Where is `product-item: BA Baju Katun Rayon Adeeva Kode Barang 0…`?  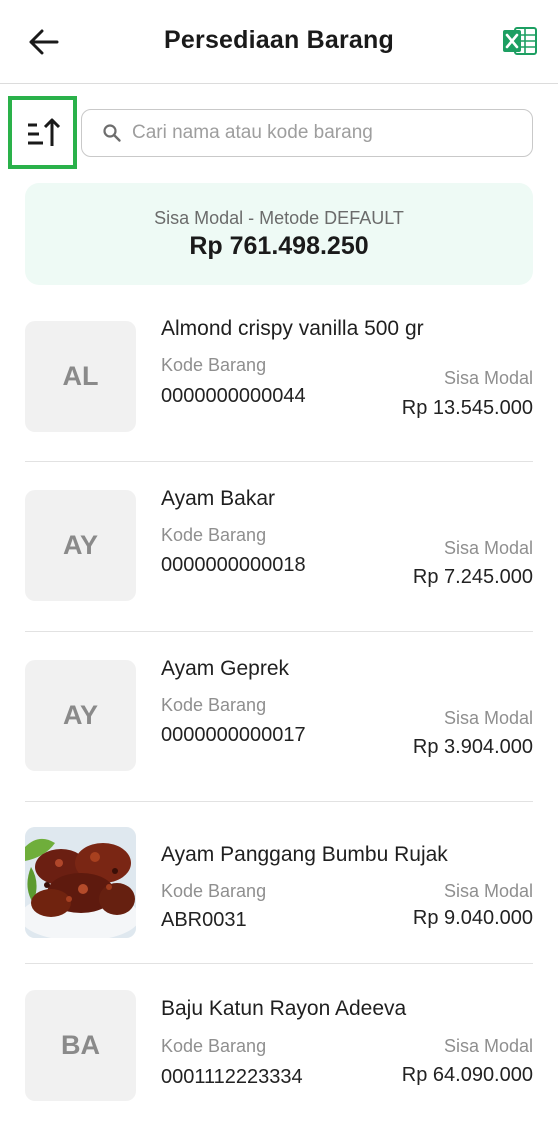 product-item: BA Baju Katun Rayon Adeeva Kode Barang 0… is located at coordinates (279, 1043).